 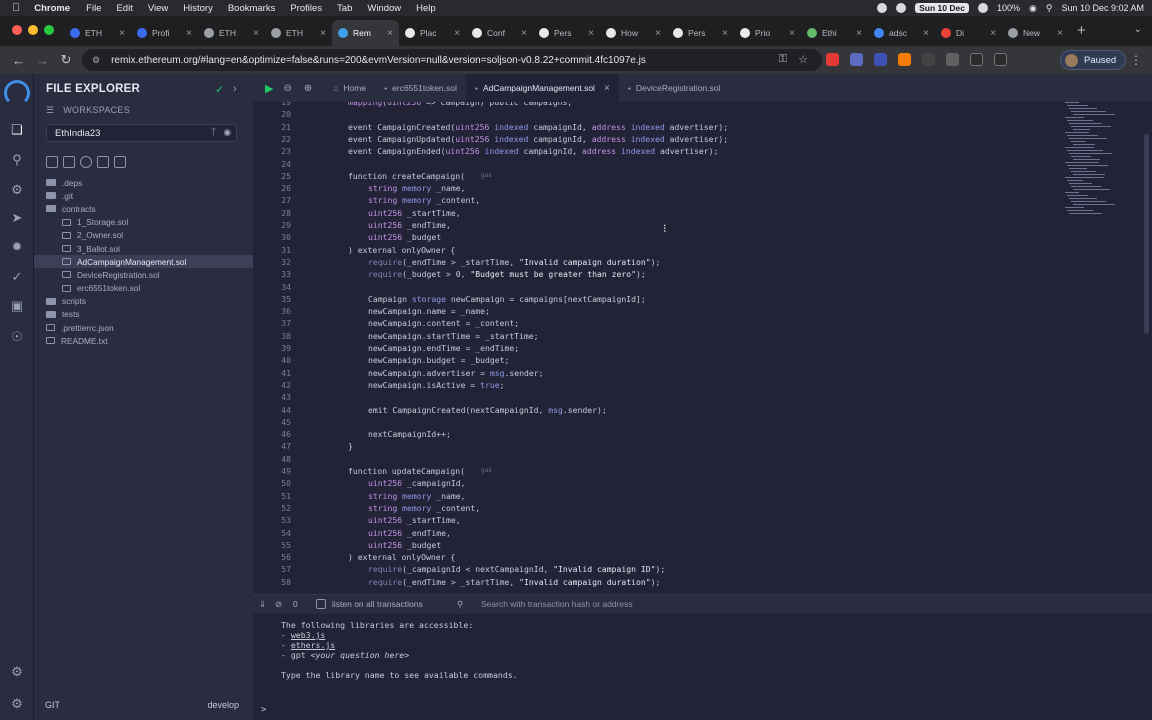 What do you see at coordinates (227, 132) in the screenshot?
I see `settings-icon: ◉` at bounding box center [227, 132].